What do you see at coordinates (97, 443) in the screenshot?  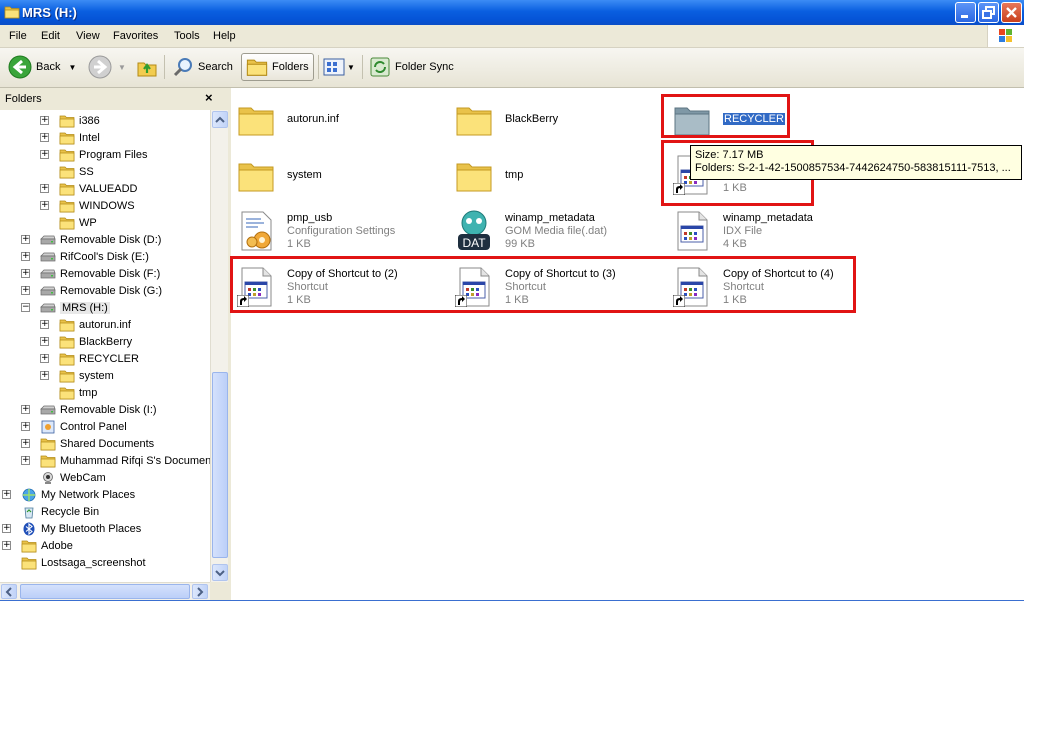 I see `tree-item: Shared Documents` at bounding box center [97, 443].